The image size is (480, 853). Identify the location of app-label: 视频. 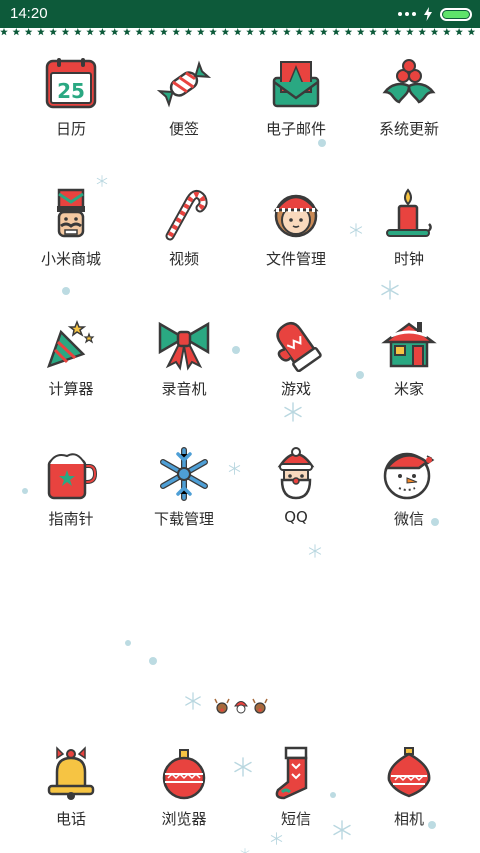
(183, 259).